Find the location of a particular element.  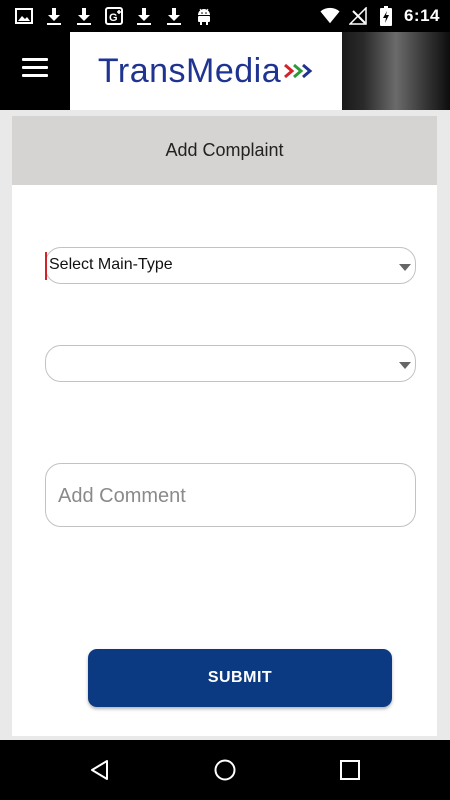

focus-indicator is located at coordinates (46, 266).